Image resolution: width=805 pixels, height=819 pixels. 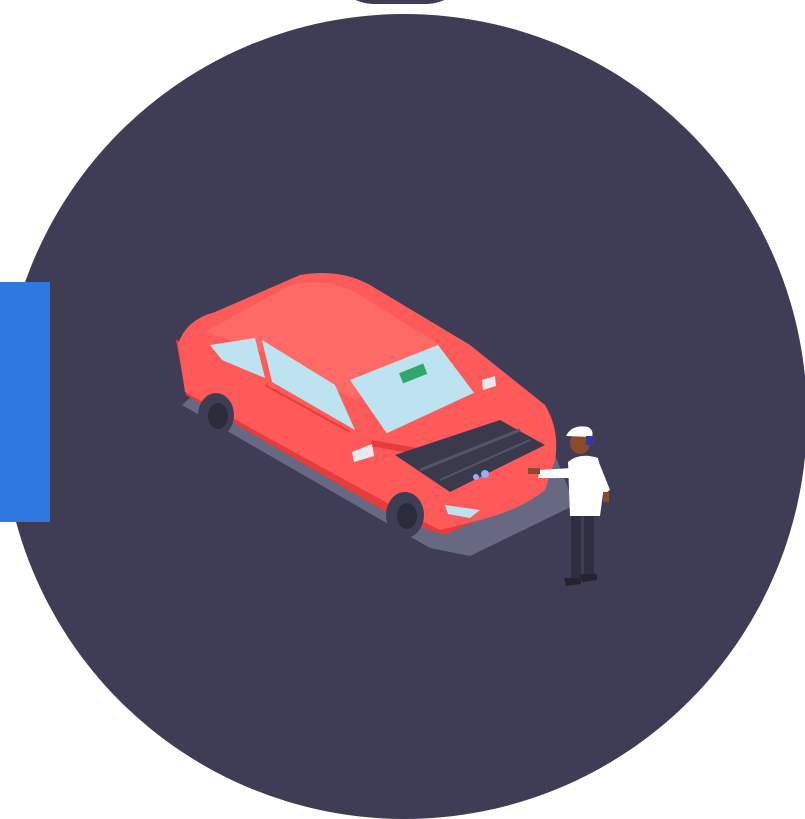 What do you see at coordinates (576, 545) in the screenshot?
I see `mechanic-leg-left` at bounding box center [576, 545].